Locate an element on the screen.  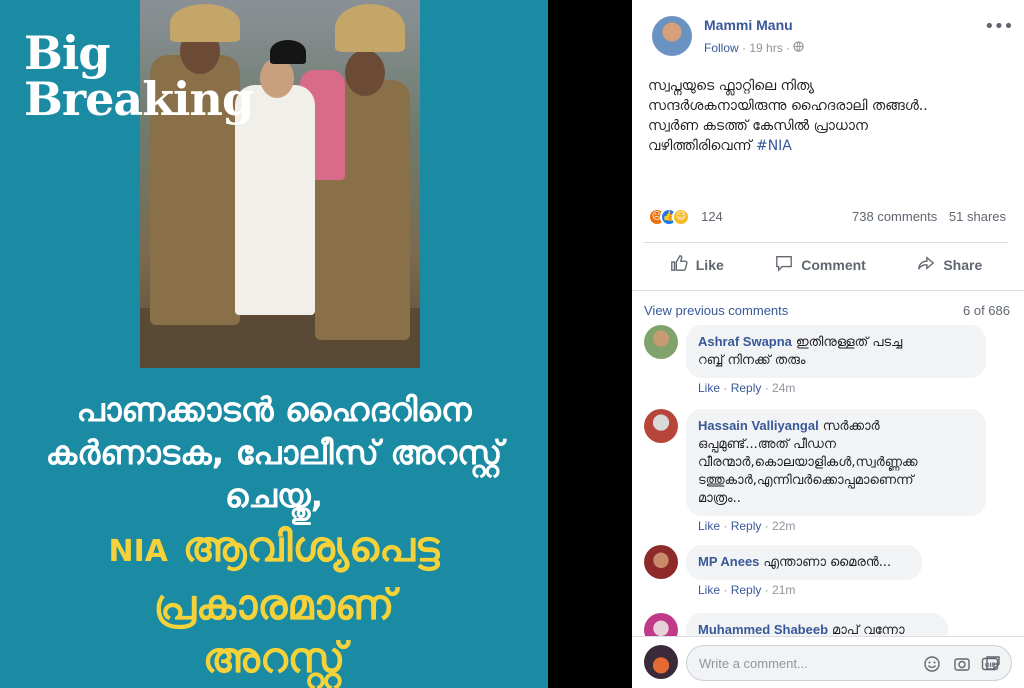
author-avatar is located at coordinates (672, 36).